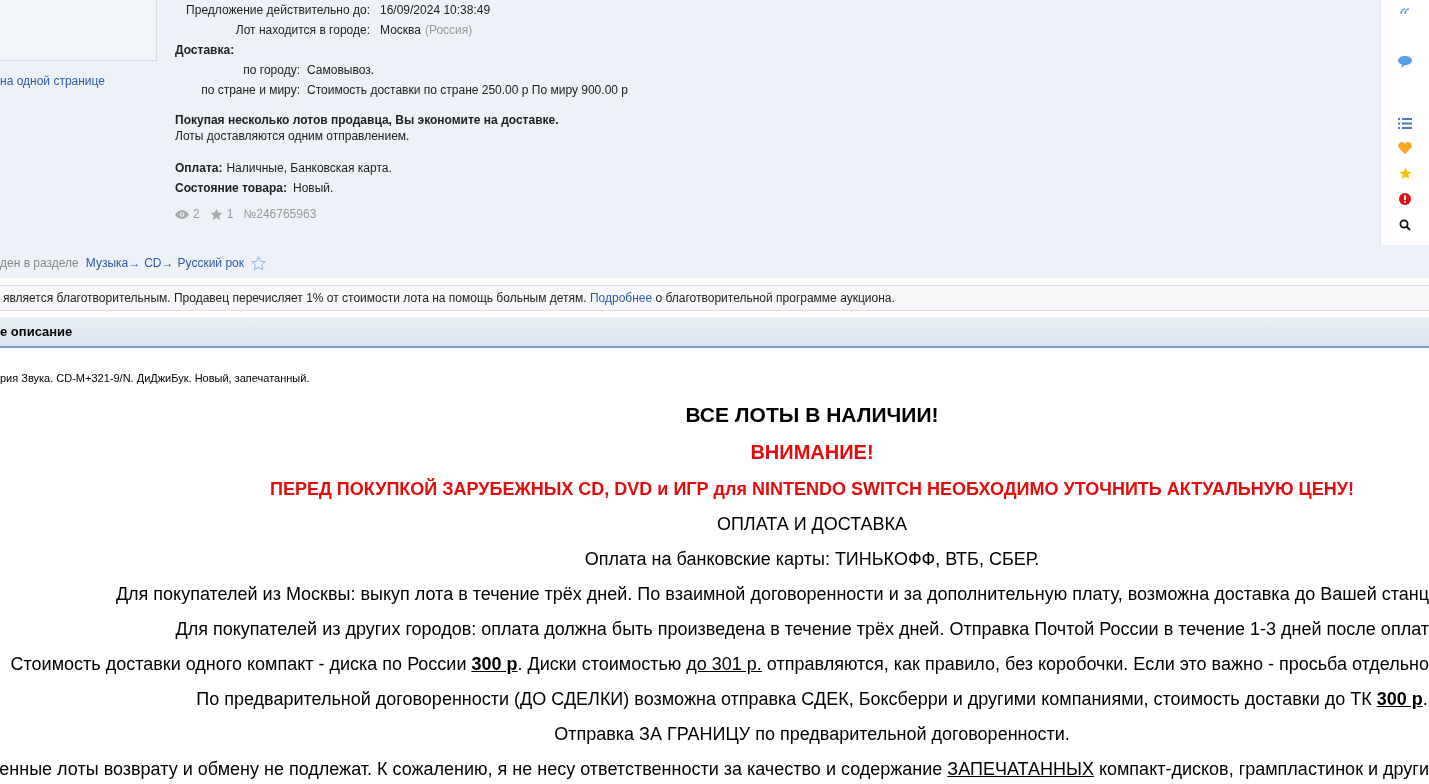 The image size is (1429, 784). Describe the element at coordinates (1405, 62) in the screenshot. I see `speech-bubble-icon` at that location.